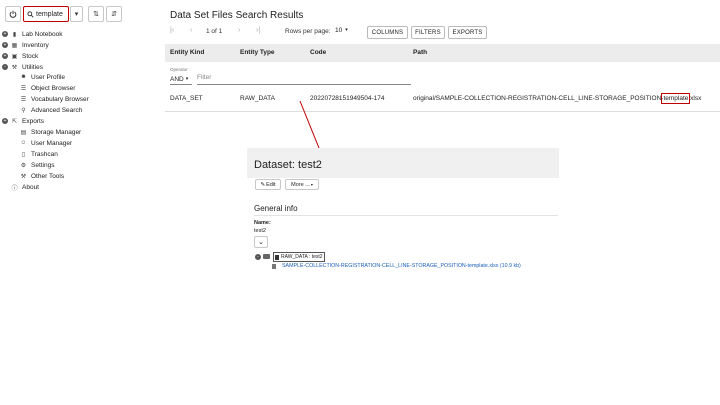 The width and height of the screenshot is (720, 405). What do you see at coordinates (311, 128) in the screenshot?
I see `annotation-arrow` at bounding box center [311, 128].